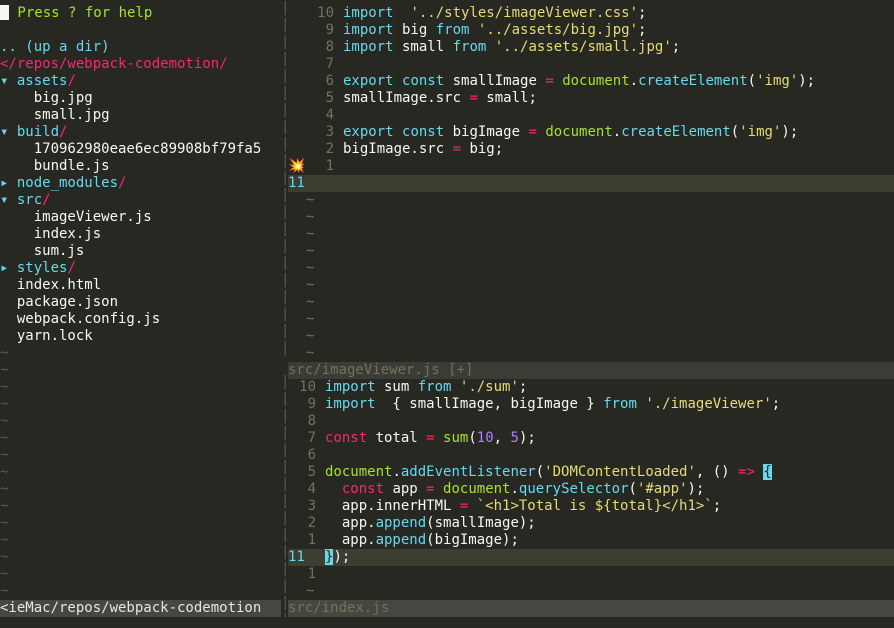 The height and width of the screenshot is (628, 894). What do you see at coordinates (311, 455) in the screenshot?
I see `line-number: 6` at bounding box center [311, 455].